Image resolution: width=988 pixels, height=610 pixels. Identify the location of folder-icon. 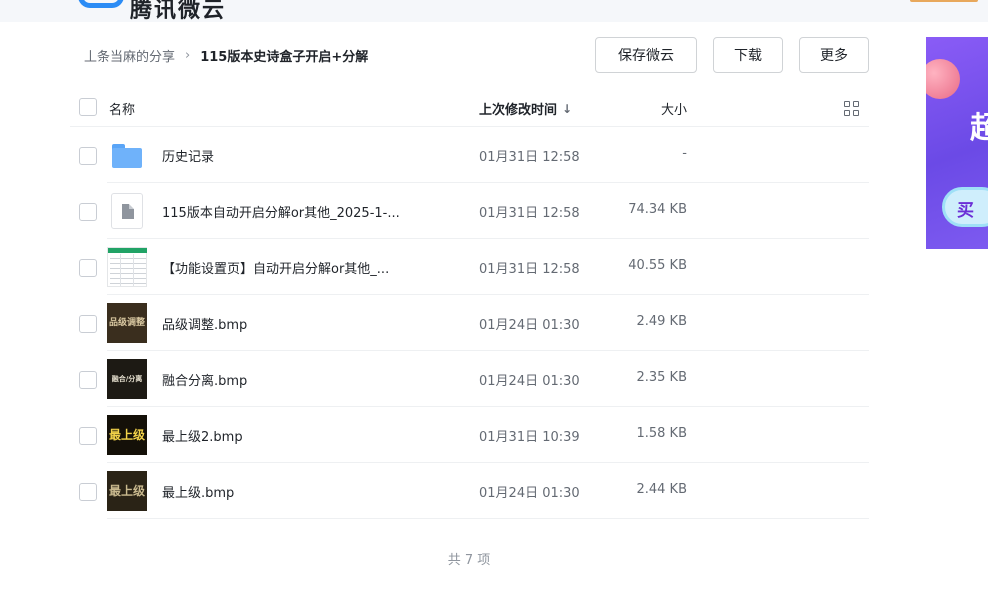
(127, 155).